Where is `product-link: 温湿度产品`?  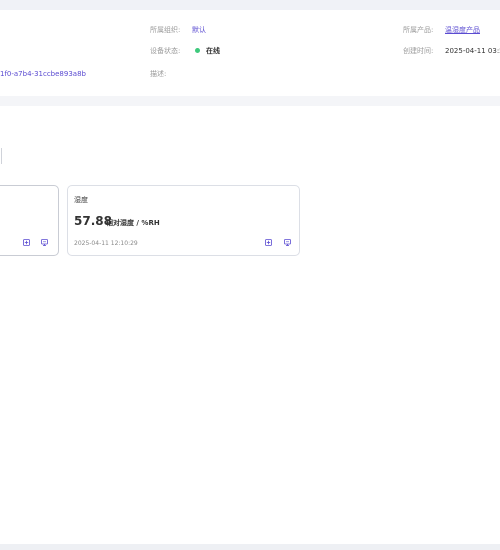
product-link: 温湿度产品 is located at coordinates (462, 30).